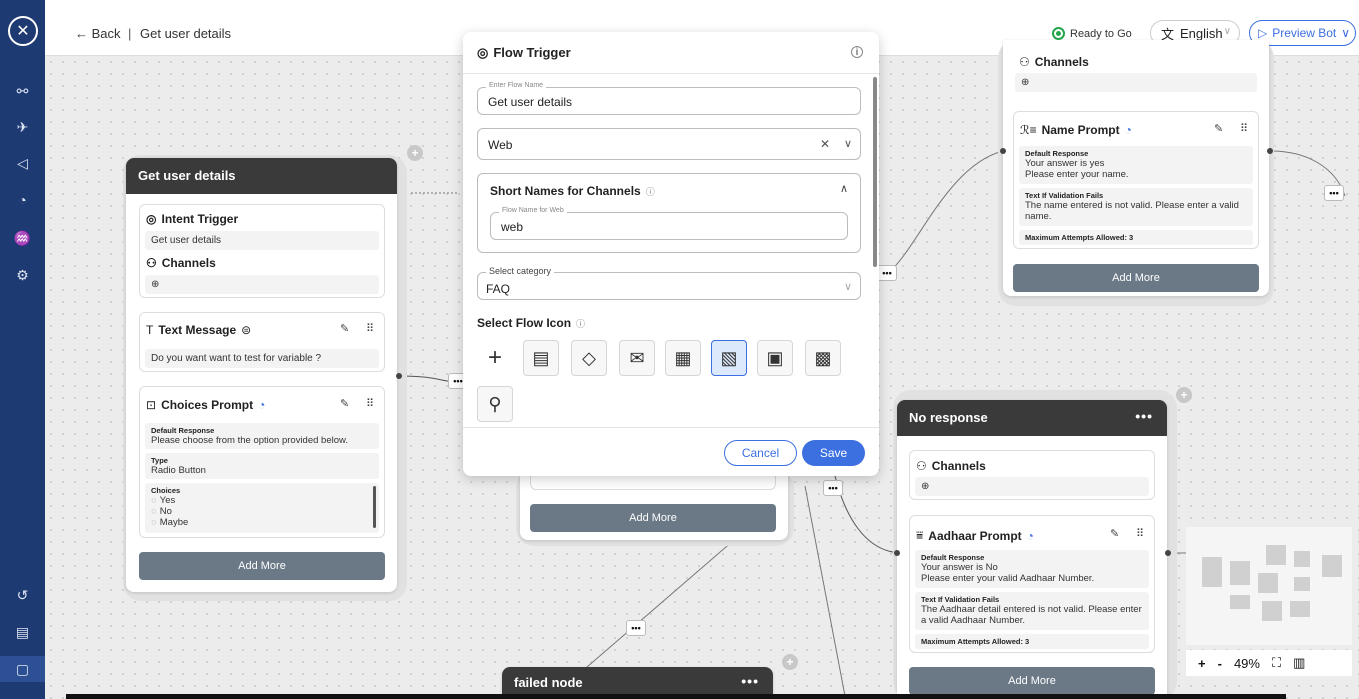 This screenshot has width=1359, height=699. What do you see at coordinates (22, 669) in the screenshot?
I see `collapse-icon: ▢` at bounding box center [22, 669].